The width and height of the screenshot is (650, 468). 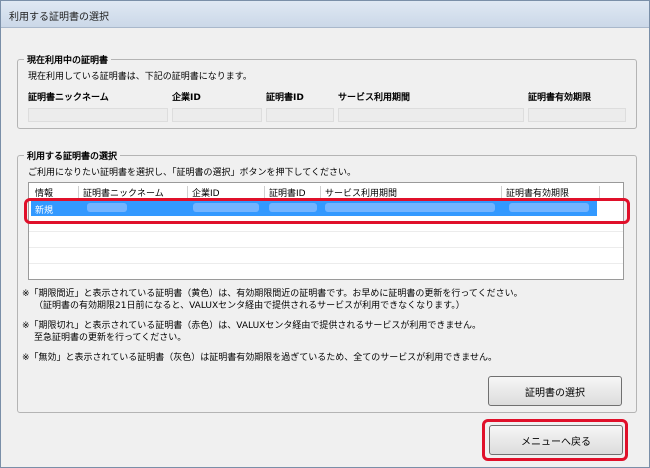 I want to click on select-cert-button-label: 証明書の選択, so click(x=555, y=393).